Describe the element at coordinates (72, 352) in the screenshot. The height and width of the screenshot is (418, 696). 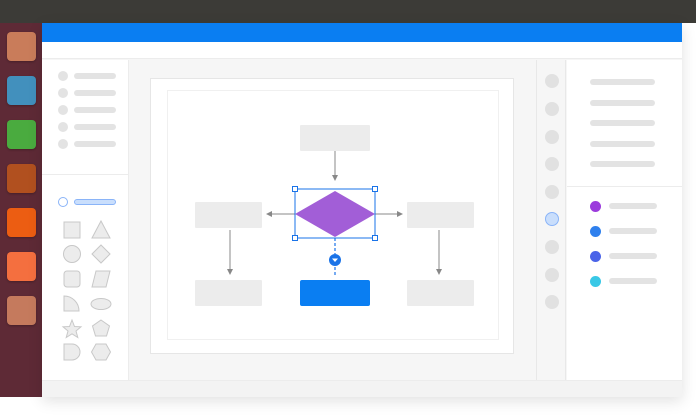
I see `delay-shape-icon` at that location.